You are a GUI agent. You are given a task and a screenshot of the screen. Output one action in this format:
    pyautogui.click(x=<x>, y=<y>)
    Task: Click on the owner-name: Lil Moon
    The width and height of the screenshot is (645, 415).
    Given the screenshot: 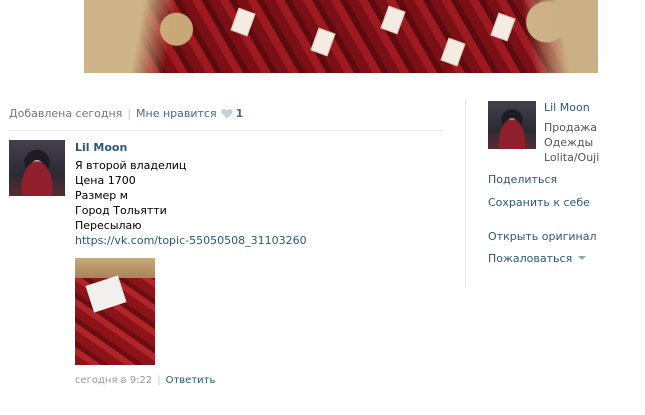 What is the action you would take?
    pyautogui.click(x=567, y=107)
    